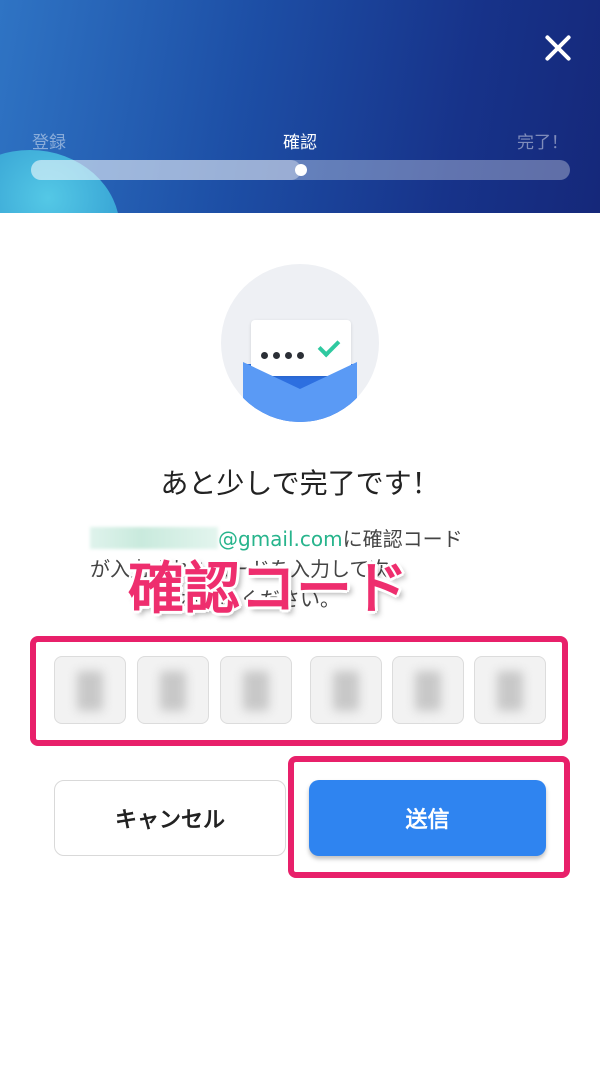  I want to click on page-title: あと少しで完了です！, so click(300, 483).